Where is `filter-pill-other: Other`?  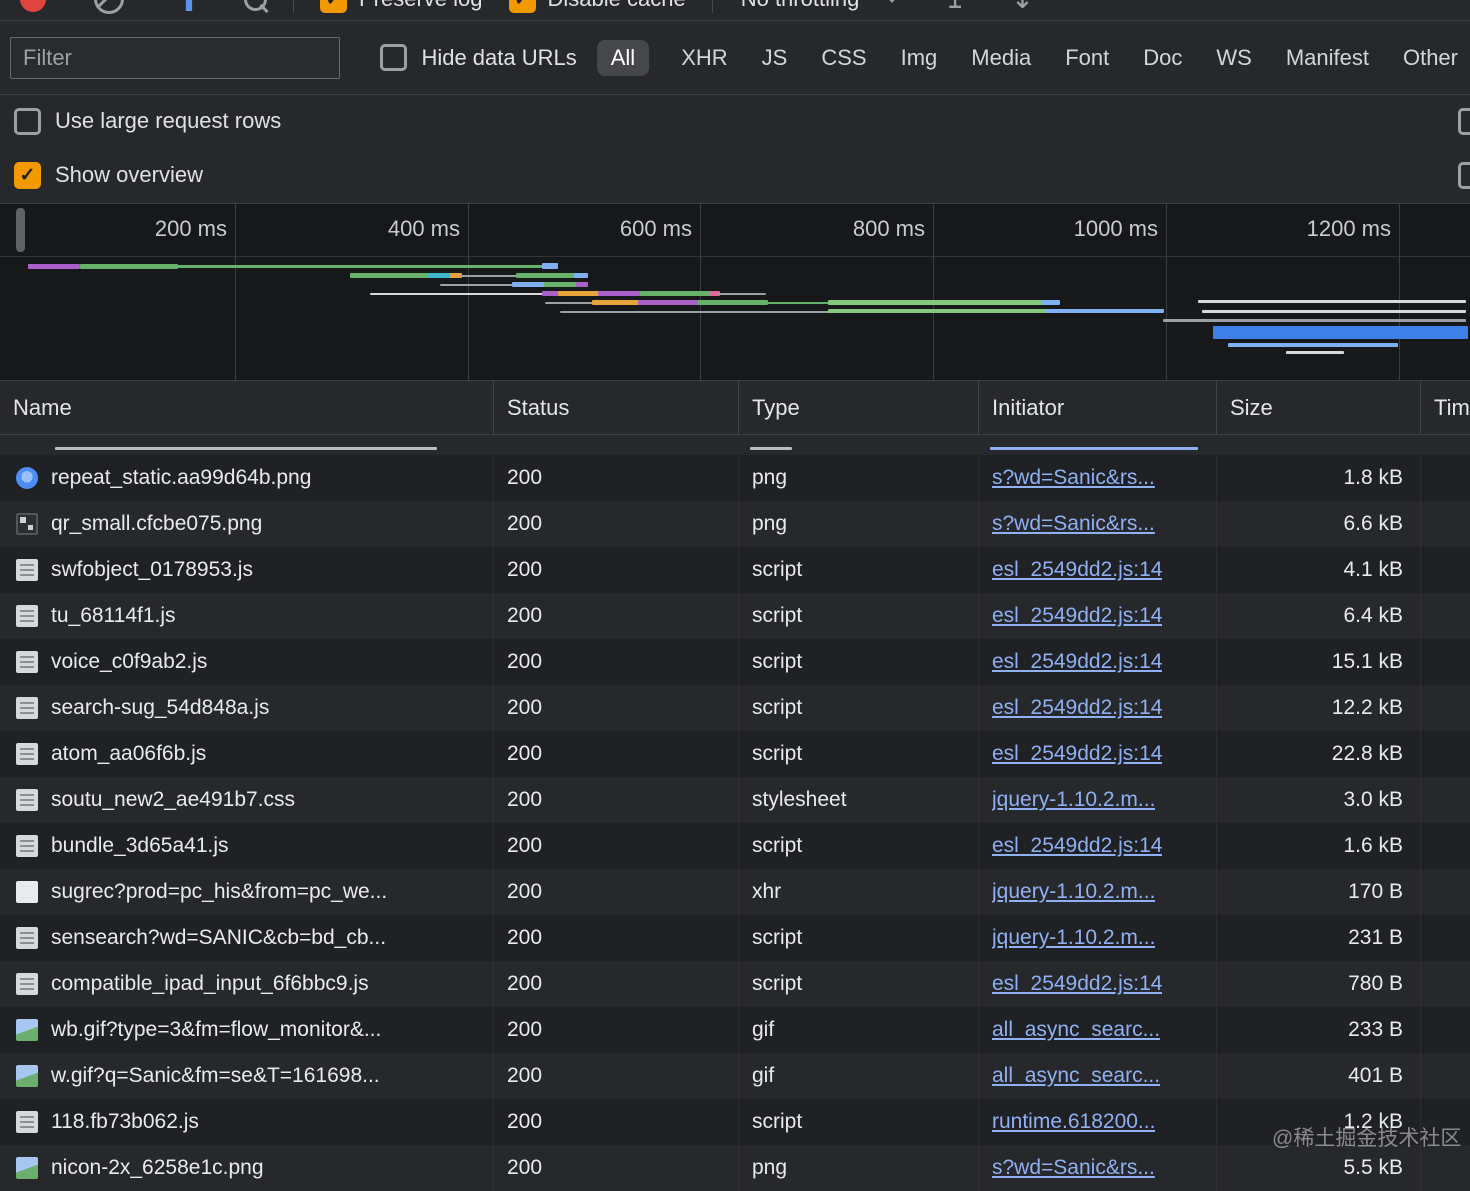
filter-pill-other: Other is located at coordinates (1430, 58).